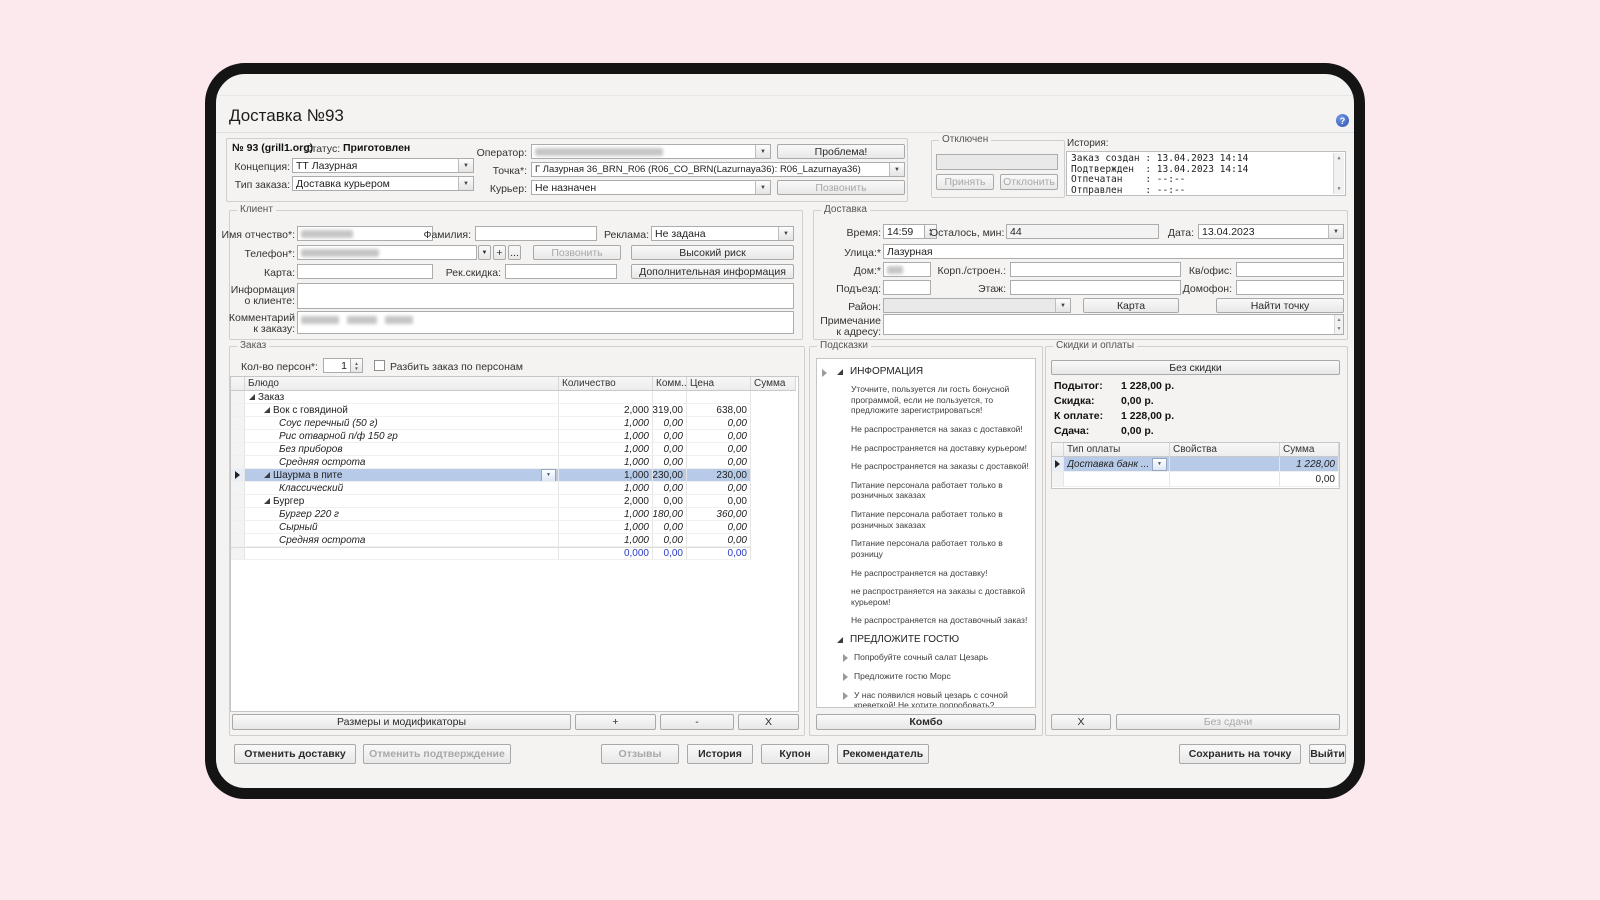 The width and height of the screenshot is (1600, 900). What do you see at coordinates (1290, 287) in the screenshot?
I see `intercom-field` at bounding box center [1290, 287].